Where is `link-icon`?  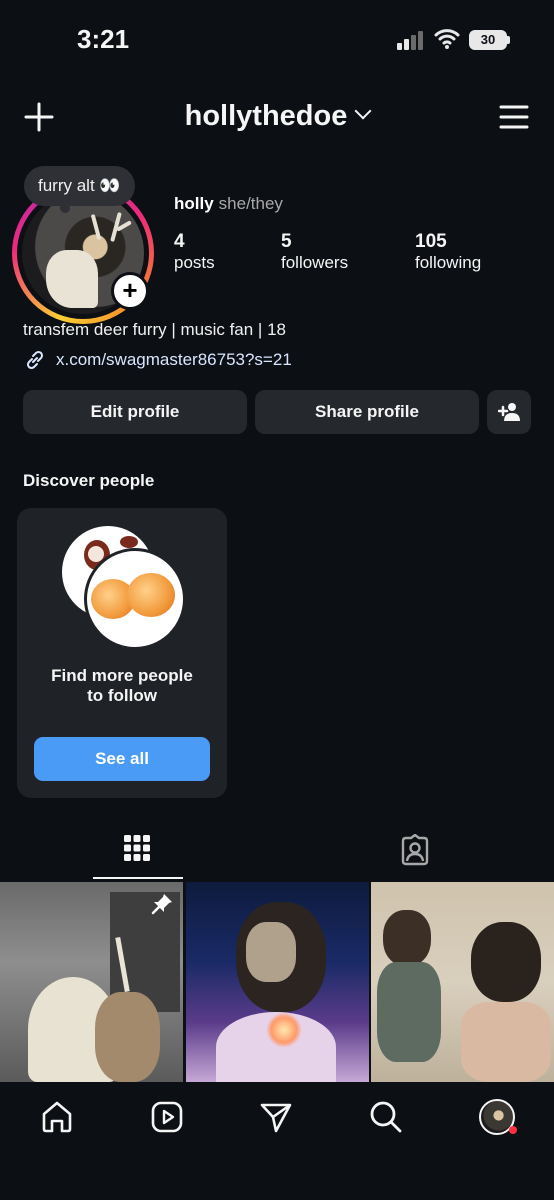
link-icon is located at coordinates (35, 360).